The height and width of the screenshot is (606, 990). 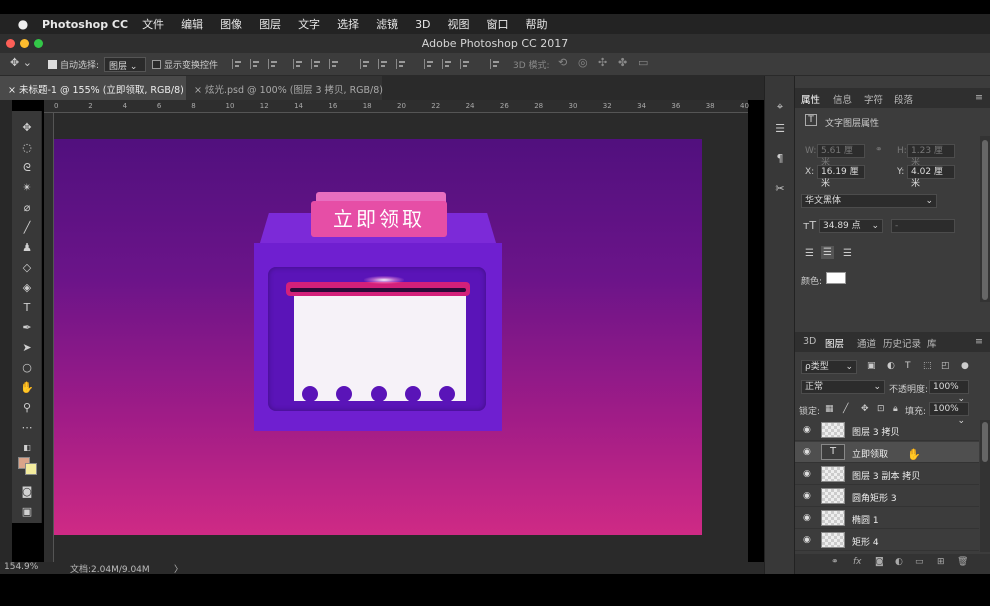 What do you see at coordinates (941, 562) in the screenshot?
I see `new-layer-icon: ⊞` at bounding box center [941, 562].